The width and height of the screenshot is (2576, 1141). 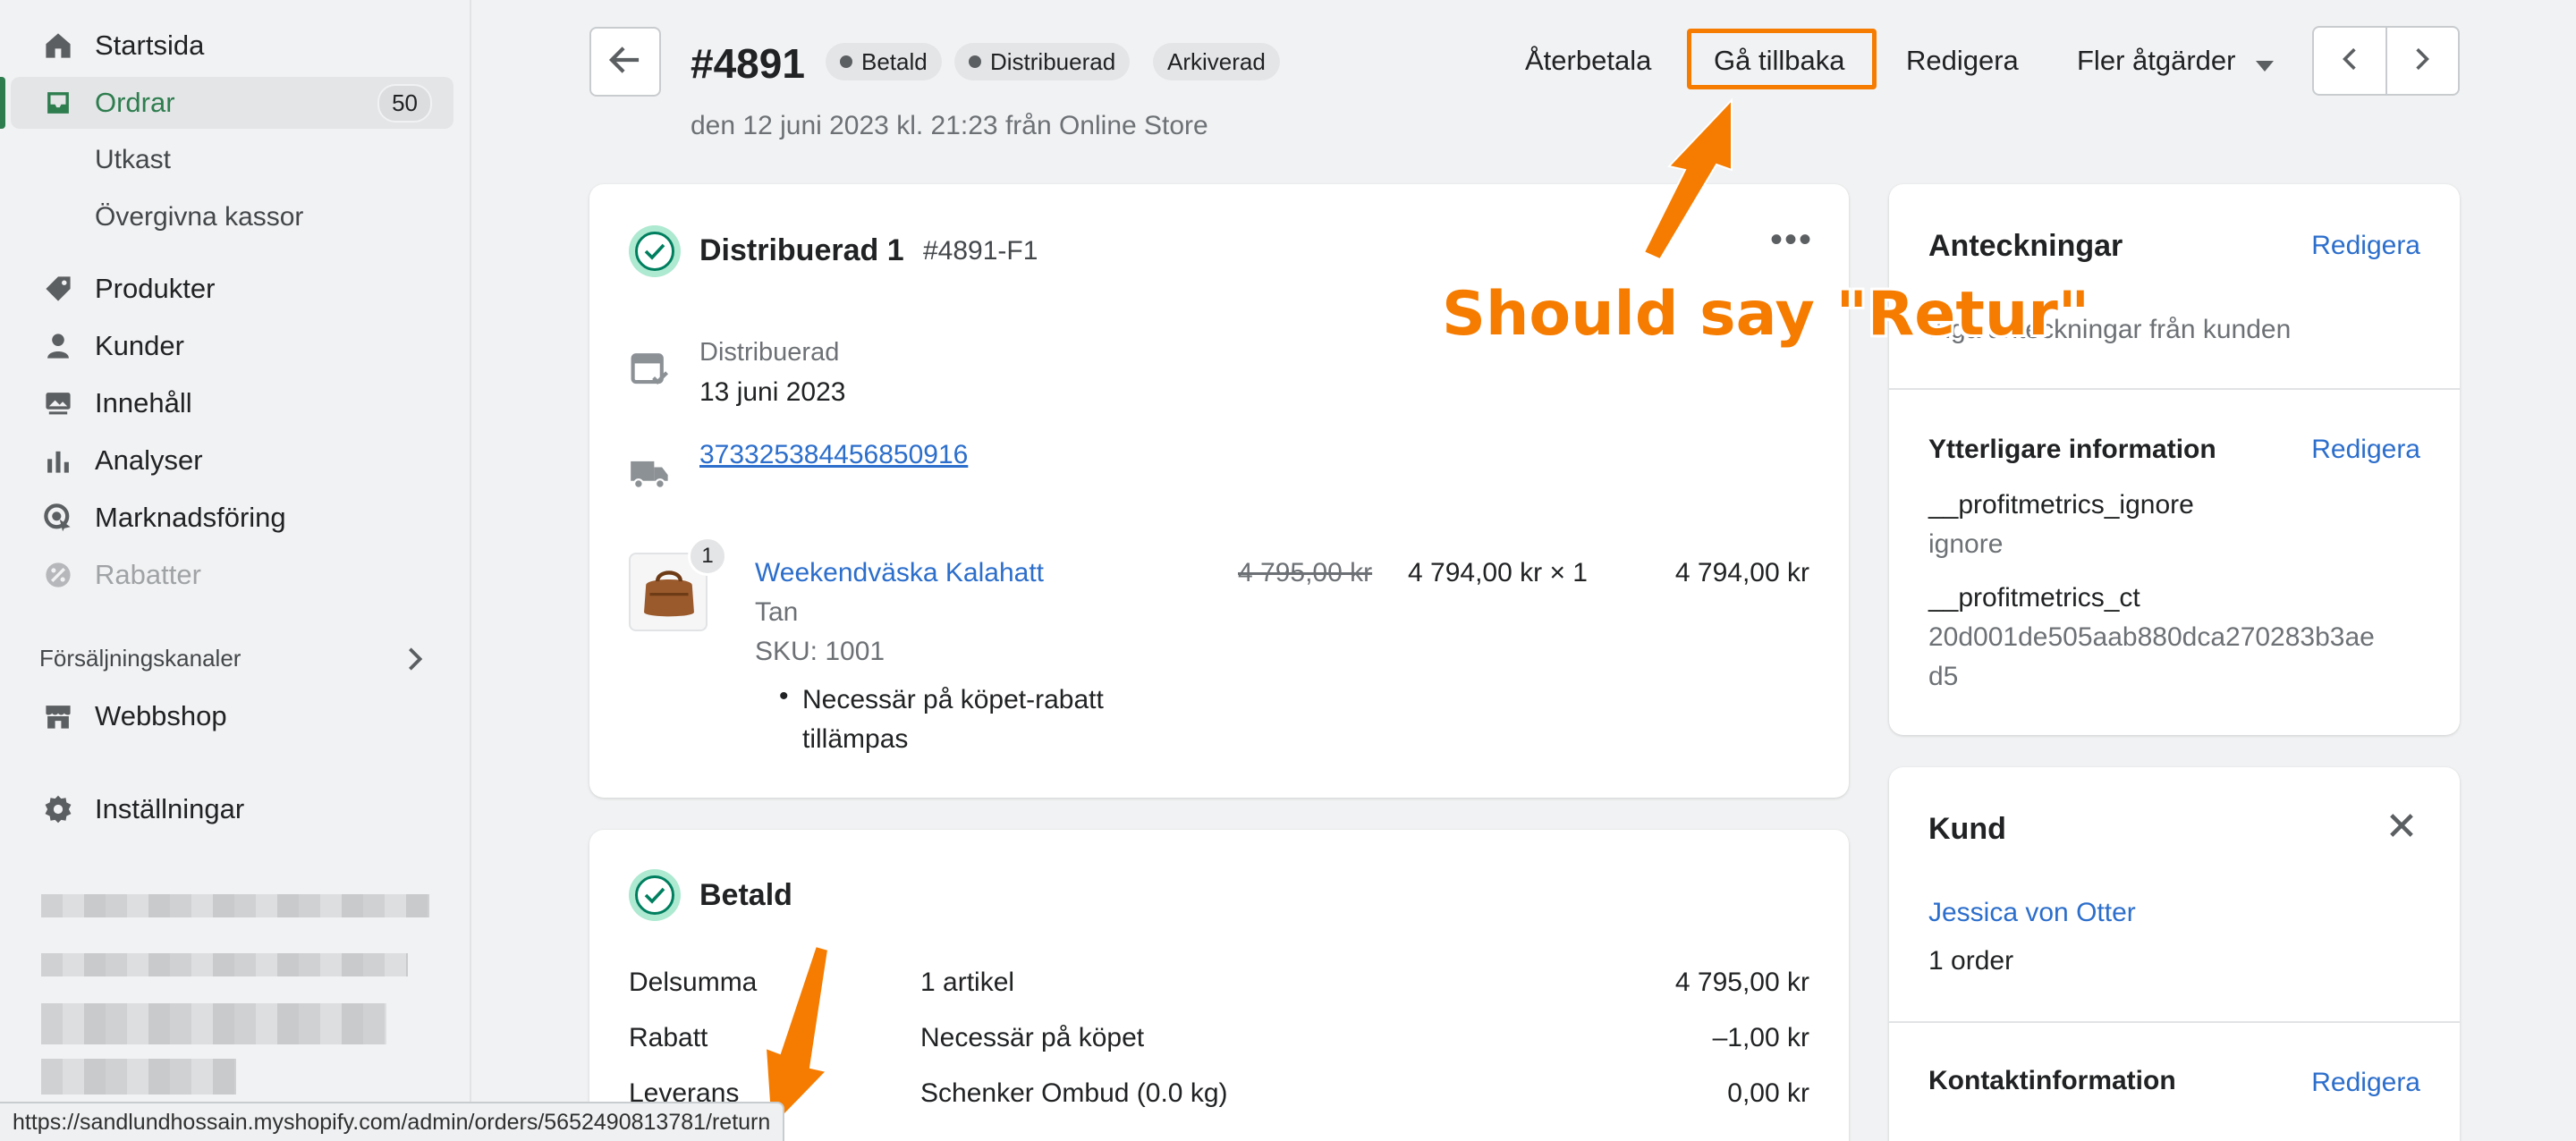 What do you see at coordinates (1687, 179) in the screenshot?
I see `annotation-arrow-up` at bounding box center [1687, 179].